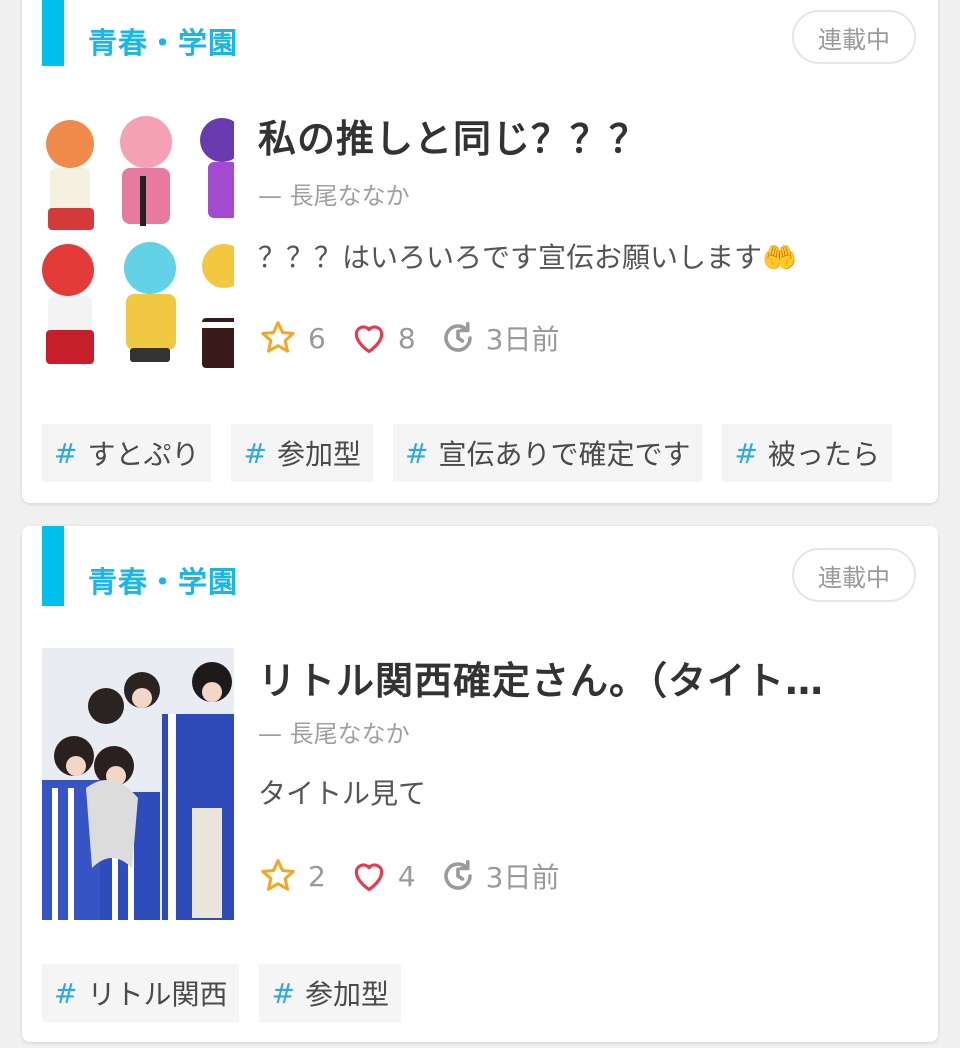 The image size is (960, 1048). What do you see at coordinates (527, 257) in the screenshot?
I see `novel-description: ？？？はいろいろです宣伝お願いします🤲` at bounding box center [527, 257].